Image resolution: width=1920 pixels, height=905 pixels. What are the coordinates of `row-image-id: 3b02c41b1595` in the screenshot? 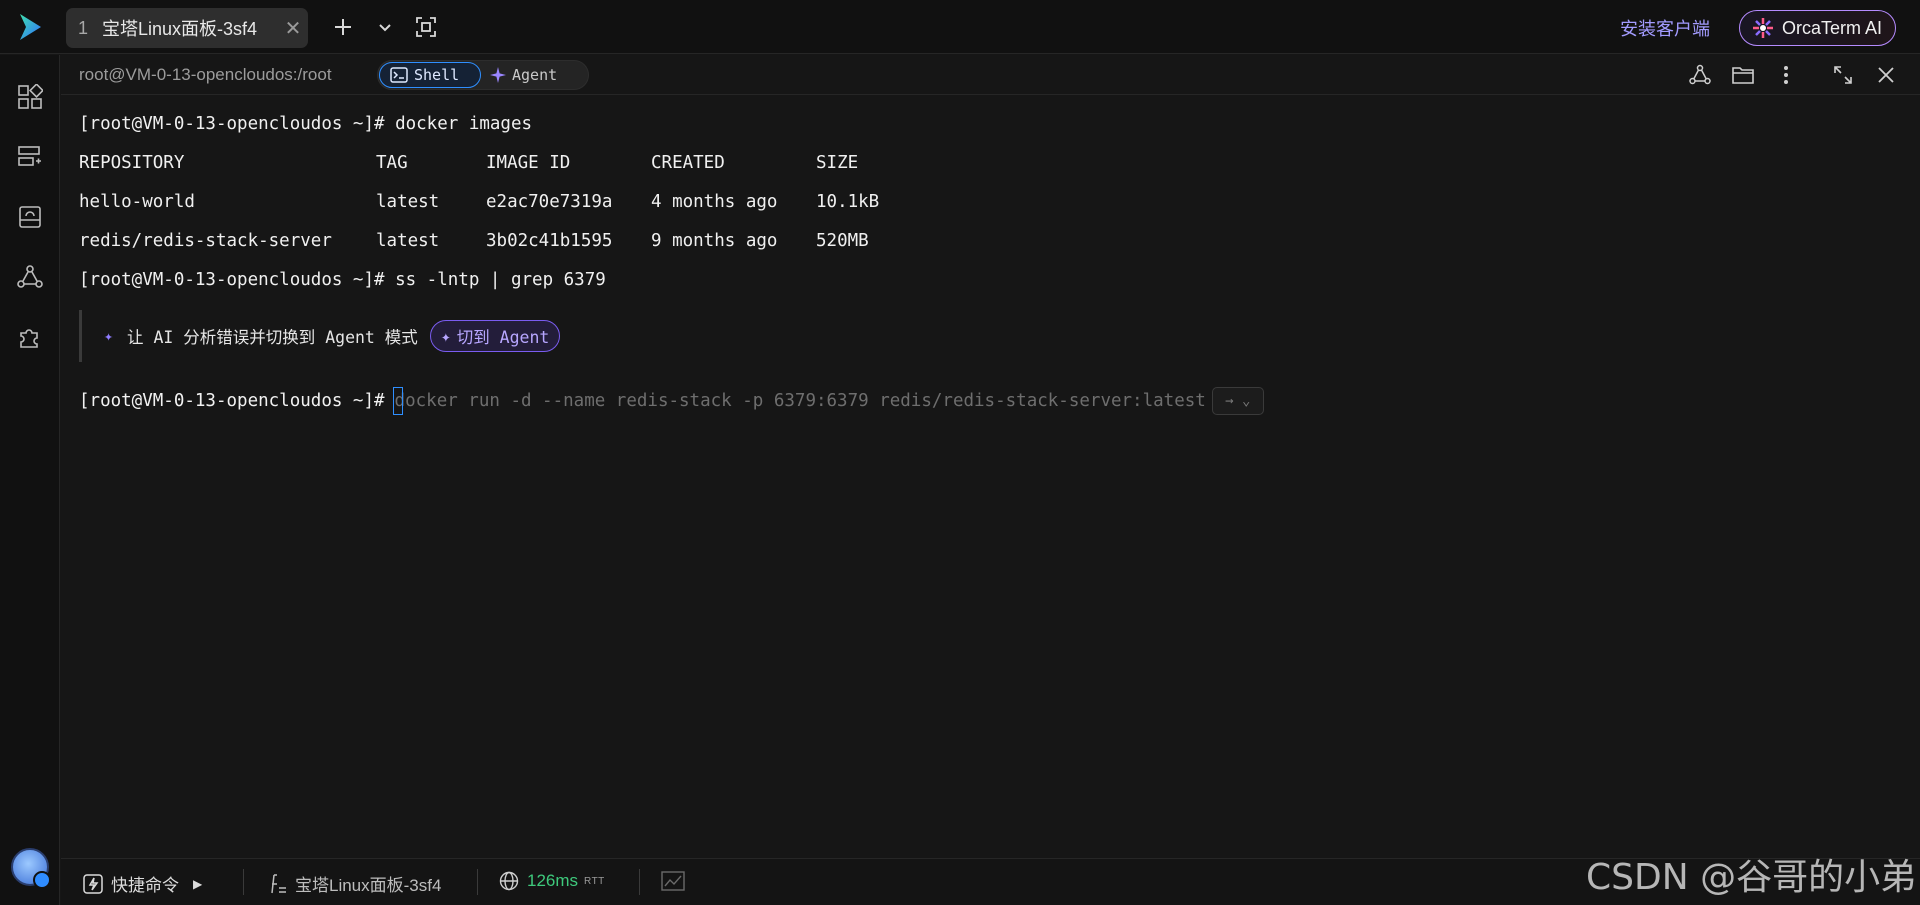 It's located at (549, 241).